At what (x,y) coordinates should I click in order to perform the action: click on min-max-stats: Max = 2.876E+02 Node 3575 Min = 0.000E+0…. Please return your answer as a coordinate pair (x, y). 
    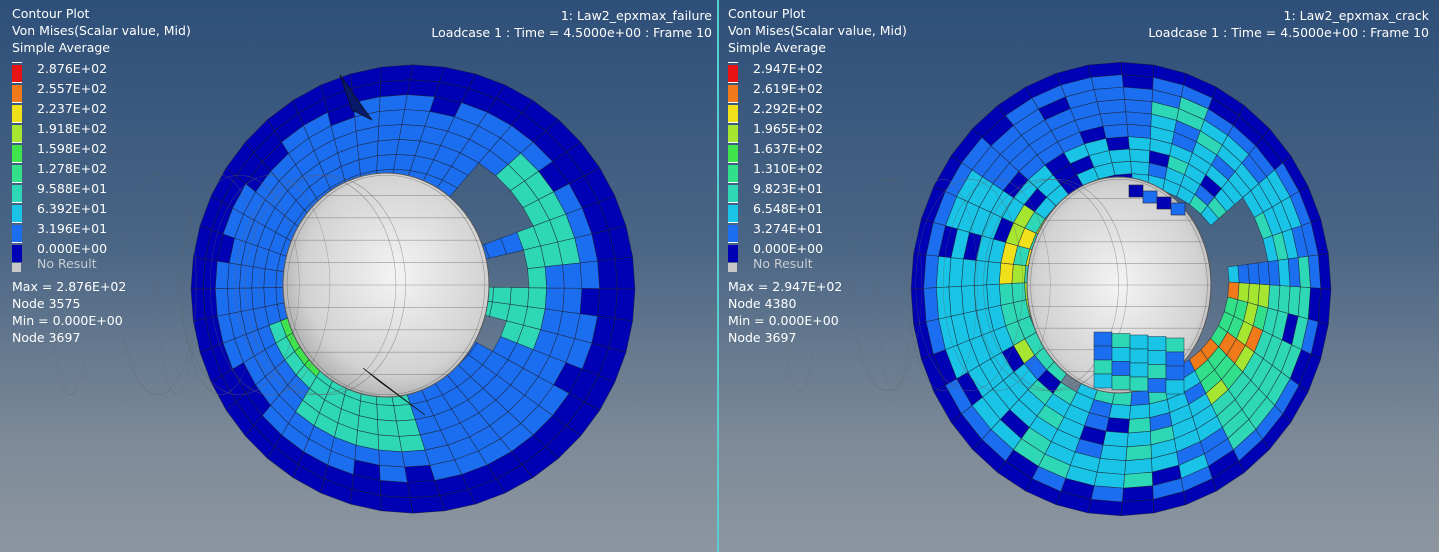
    Looking at the image, I should click on (69, 312).